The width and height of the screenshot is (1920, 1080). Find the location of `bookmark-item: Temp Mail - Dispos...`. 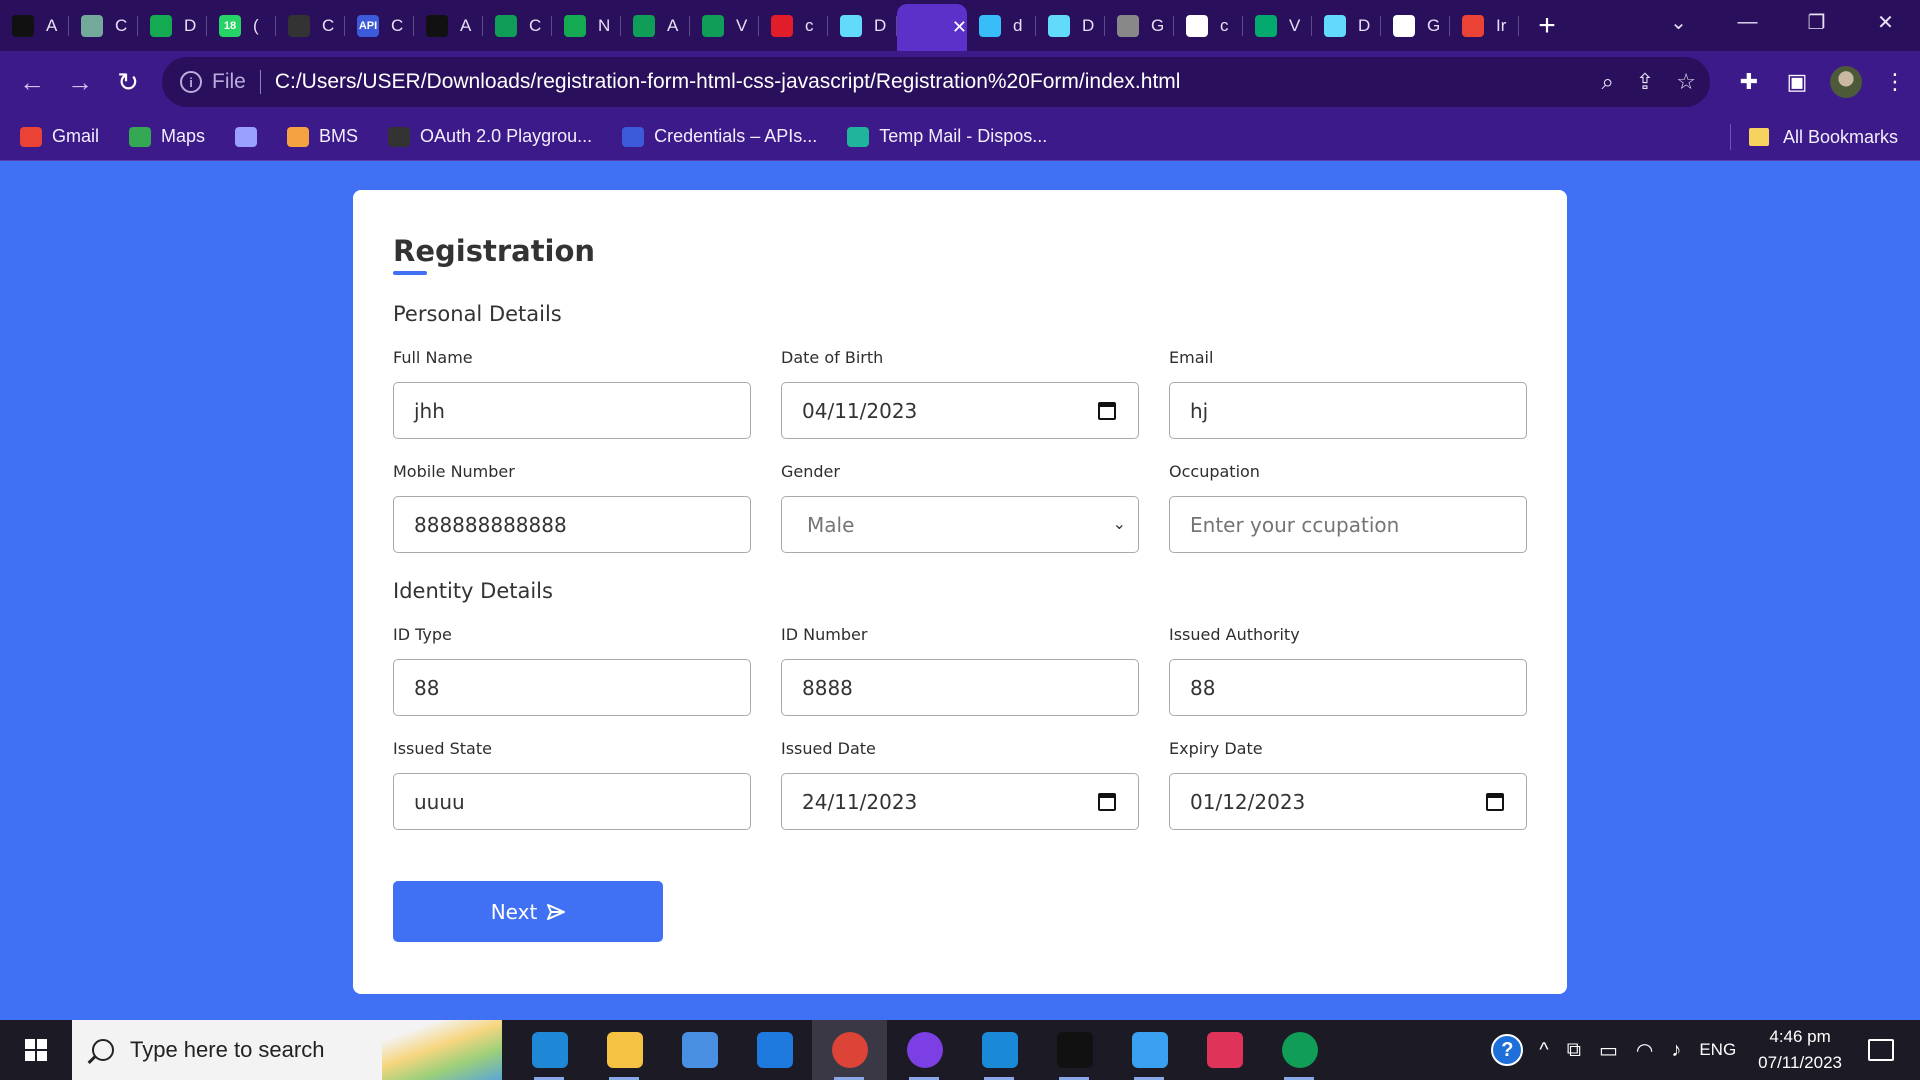

bookmark-item: Temp Mail - Dispos... is located at coordinates (947, 136).